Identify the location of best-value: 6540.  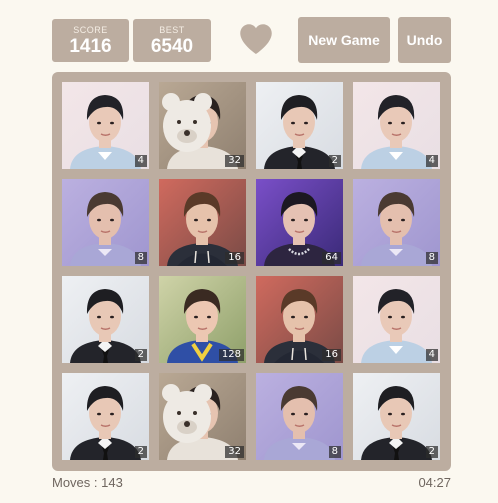
(172, 46).